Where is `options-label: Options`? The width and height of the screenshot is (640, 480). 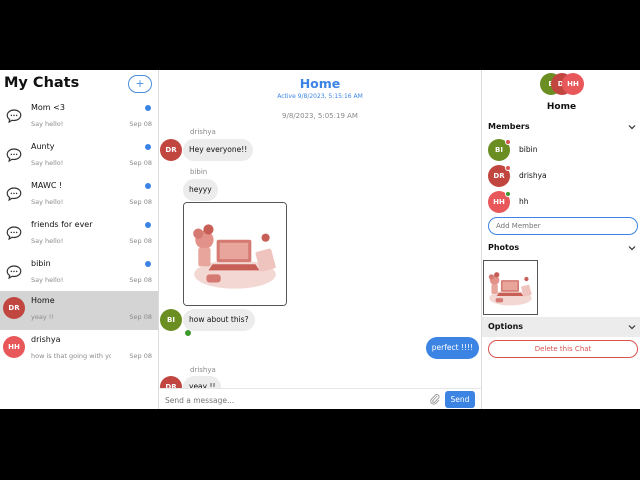
options-label: Options is located at coordinates (506, 326).